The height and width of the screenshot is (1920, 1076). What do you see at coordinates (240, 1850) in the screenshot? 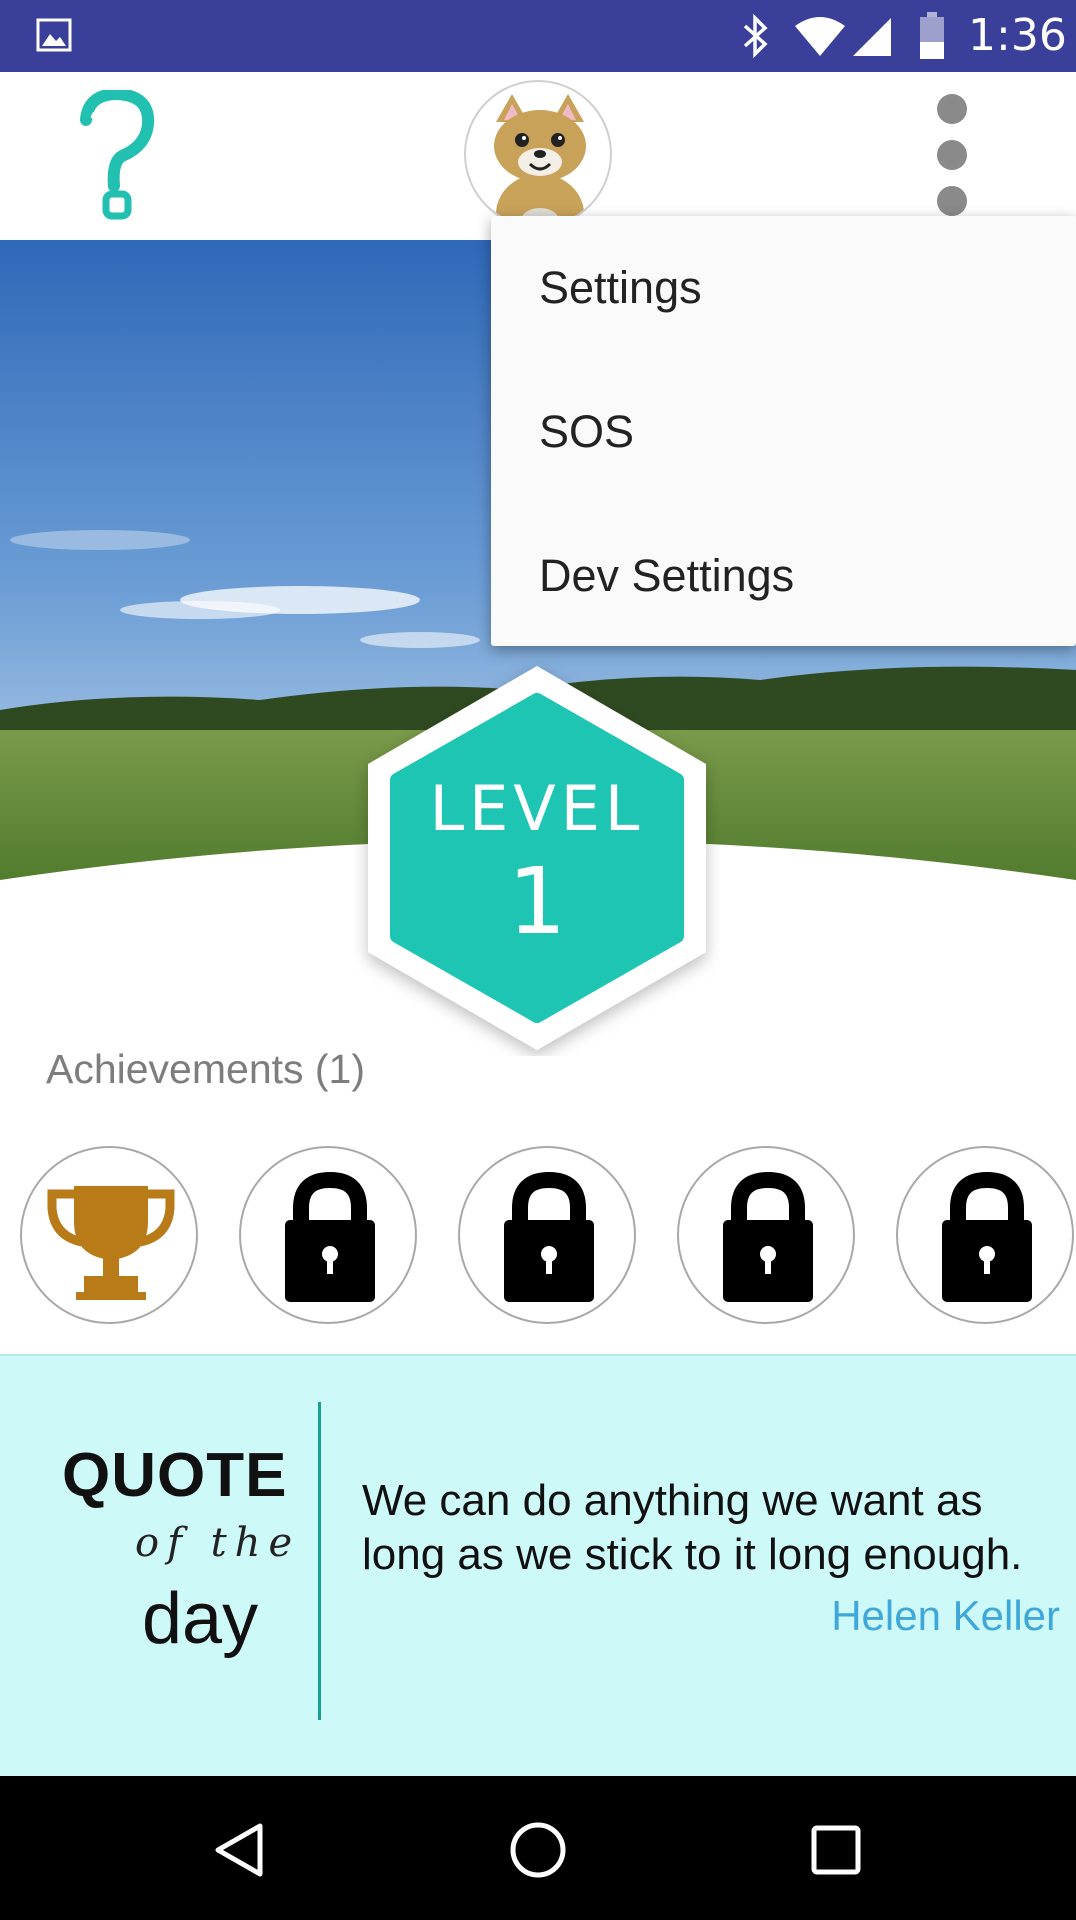
I see `back-icon` at bounding box center [240, 1850].